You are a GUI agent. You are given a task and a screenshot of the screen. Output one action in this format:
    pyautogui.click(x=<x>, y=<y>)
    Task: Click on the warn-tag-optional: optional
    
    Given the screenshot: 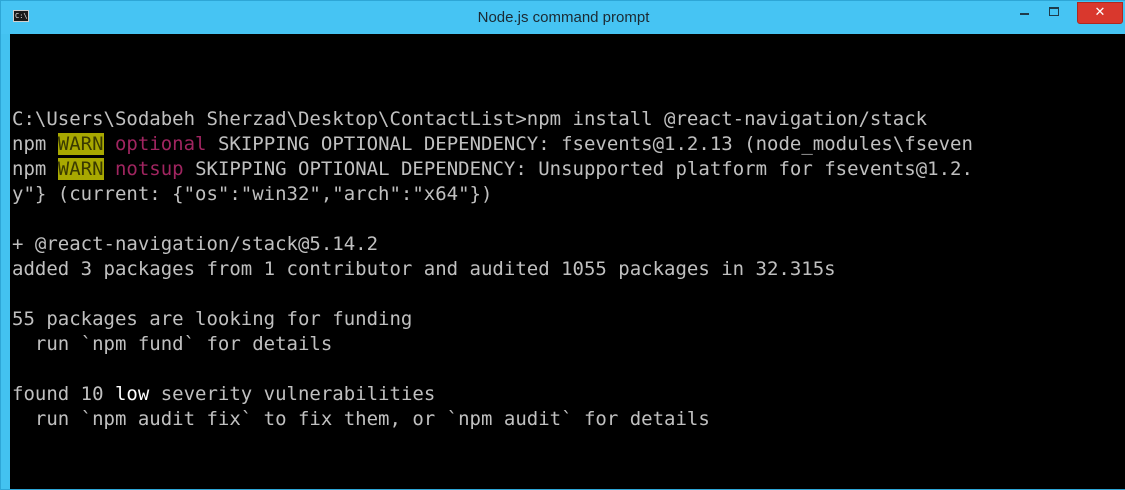 What is the action you would take?
    pyautogui.click(x=160, y=144)
    